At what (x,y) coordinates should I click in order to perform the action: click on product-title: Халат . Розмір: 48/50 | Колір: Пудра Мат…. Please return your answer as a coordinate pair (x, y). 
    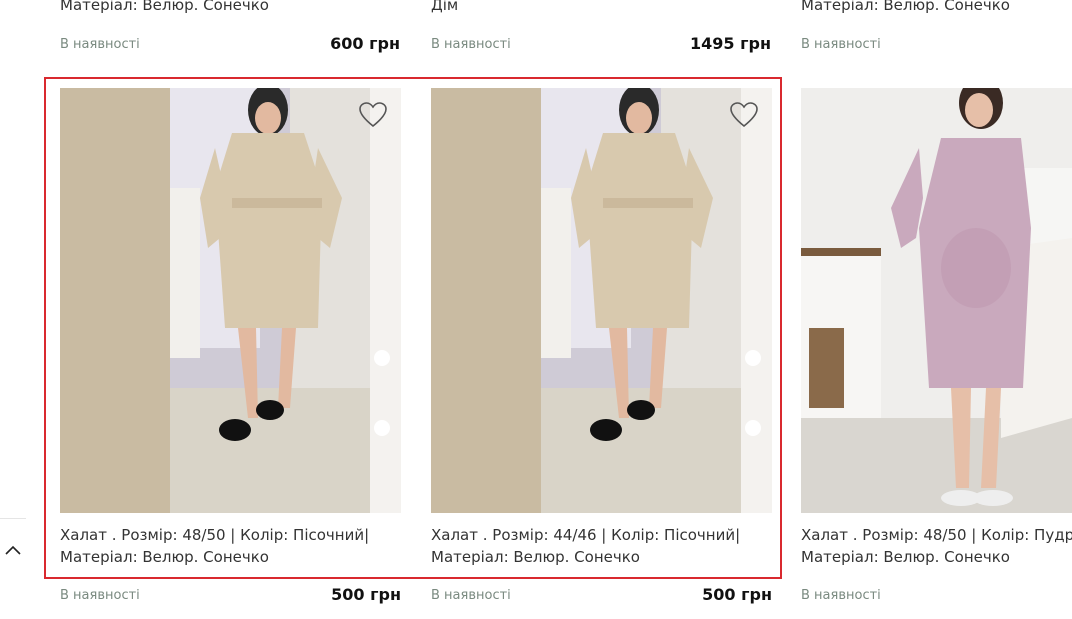
    Looking at the image, I should click on (936, 546).